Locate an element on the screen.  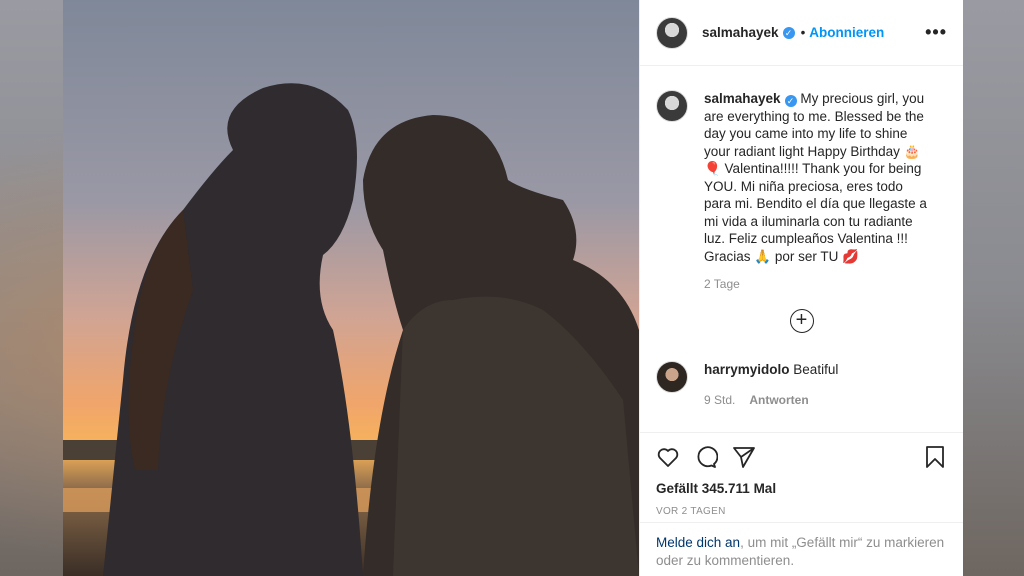
likes-count: Gefällt 345.711 Mal is located at coordinates (801, 488).